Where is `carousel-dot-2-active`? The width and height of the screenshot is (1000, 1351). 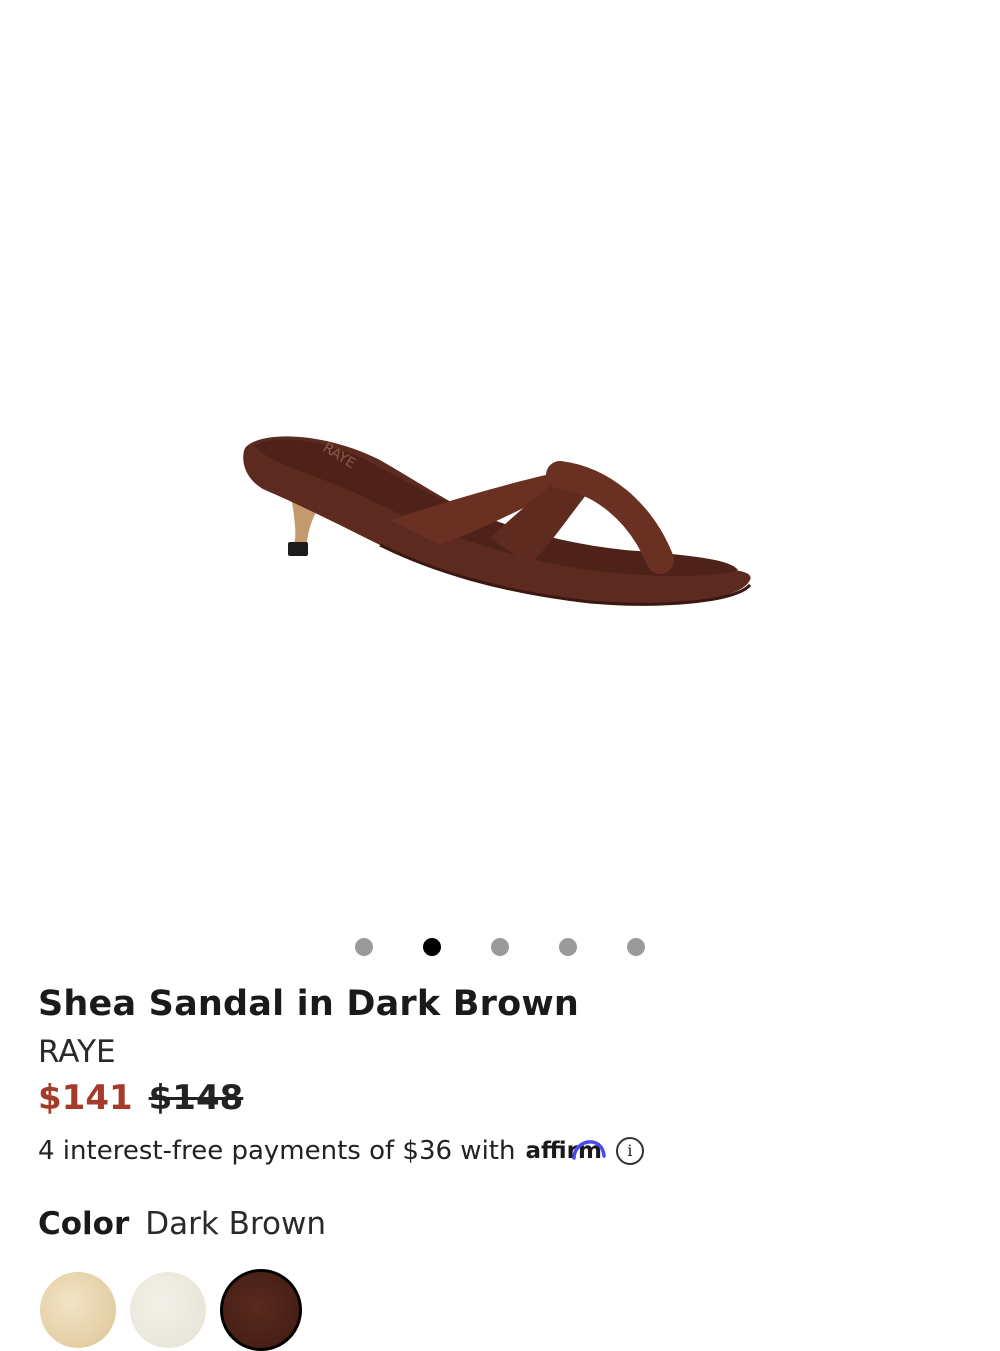 carousel-dot-2-active is located at coordinates (432, 947).